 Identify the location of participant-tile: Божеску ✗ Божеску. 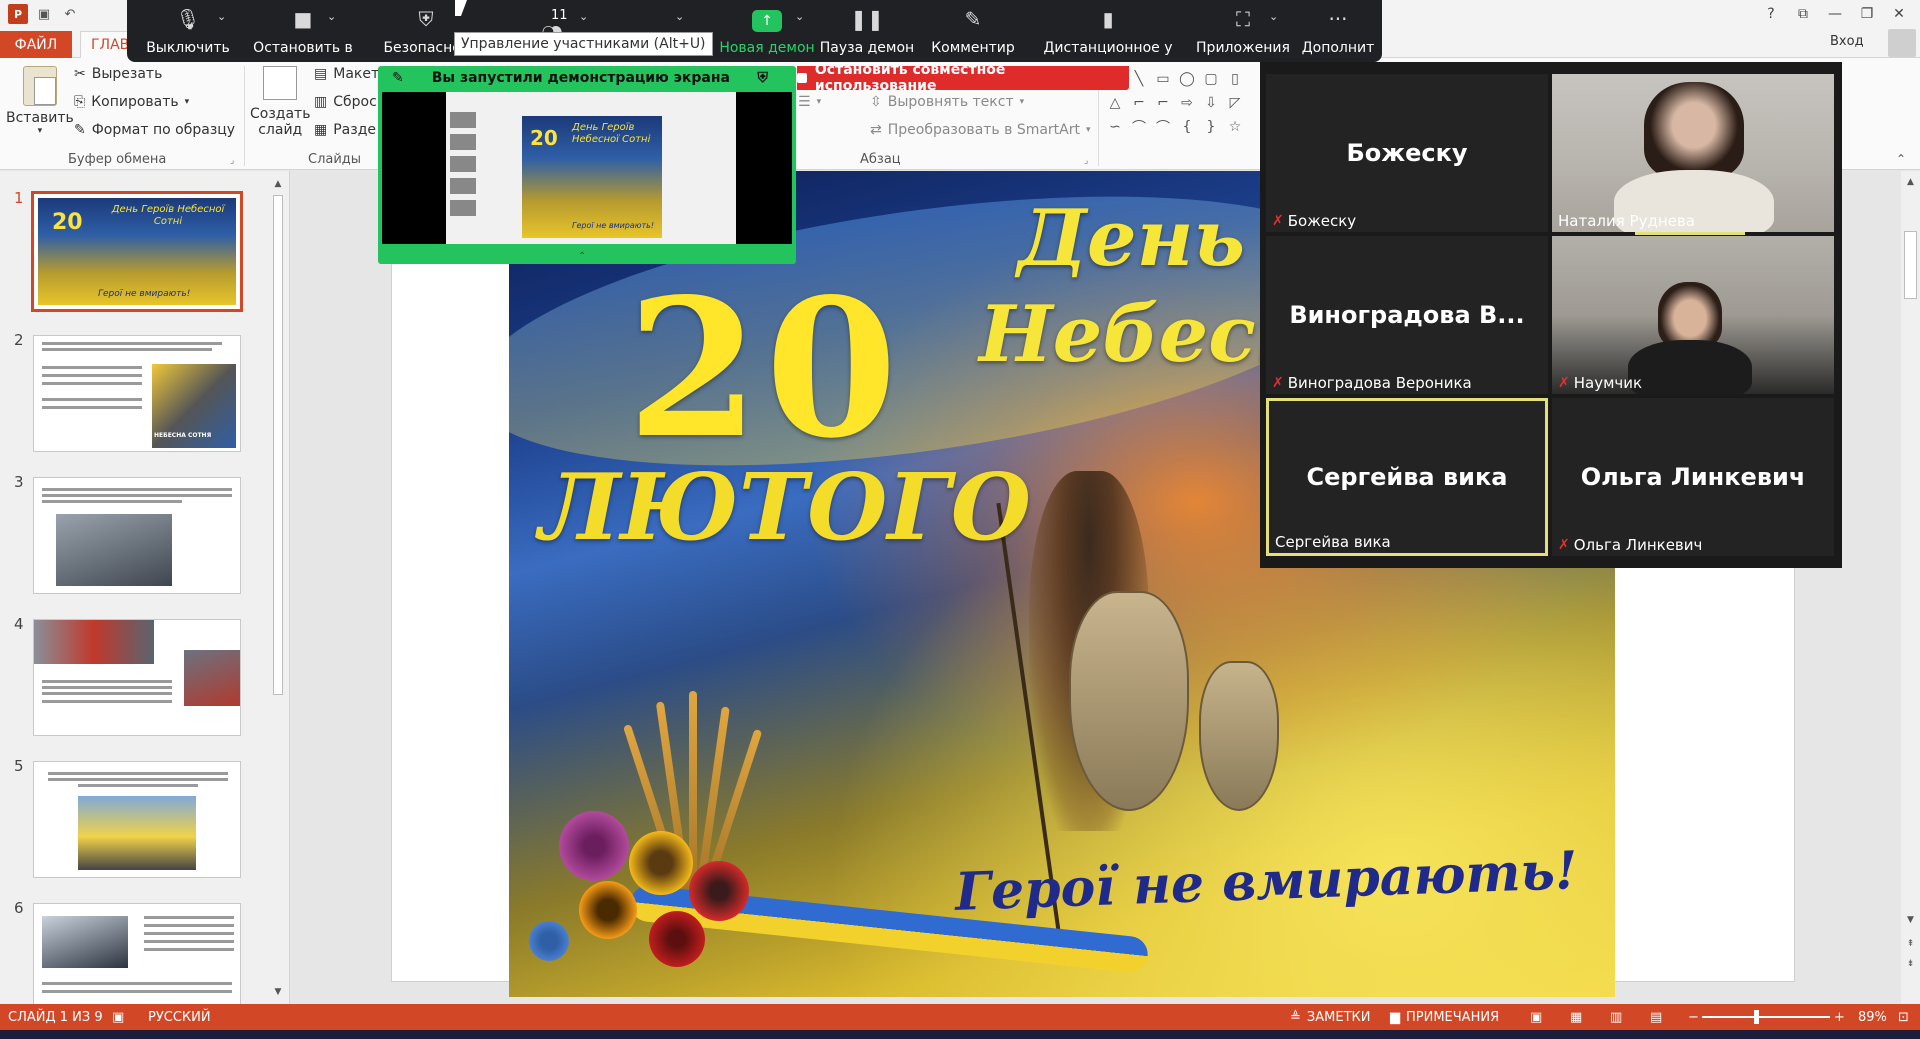
(1407, 153).